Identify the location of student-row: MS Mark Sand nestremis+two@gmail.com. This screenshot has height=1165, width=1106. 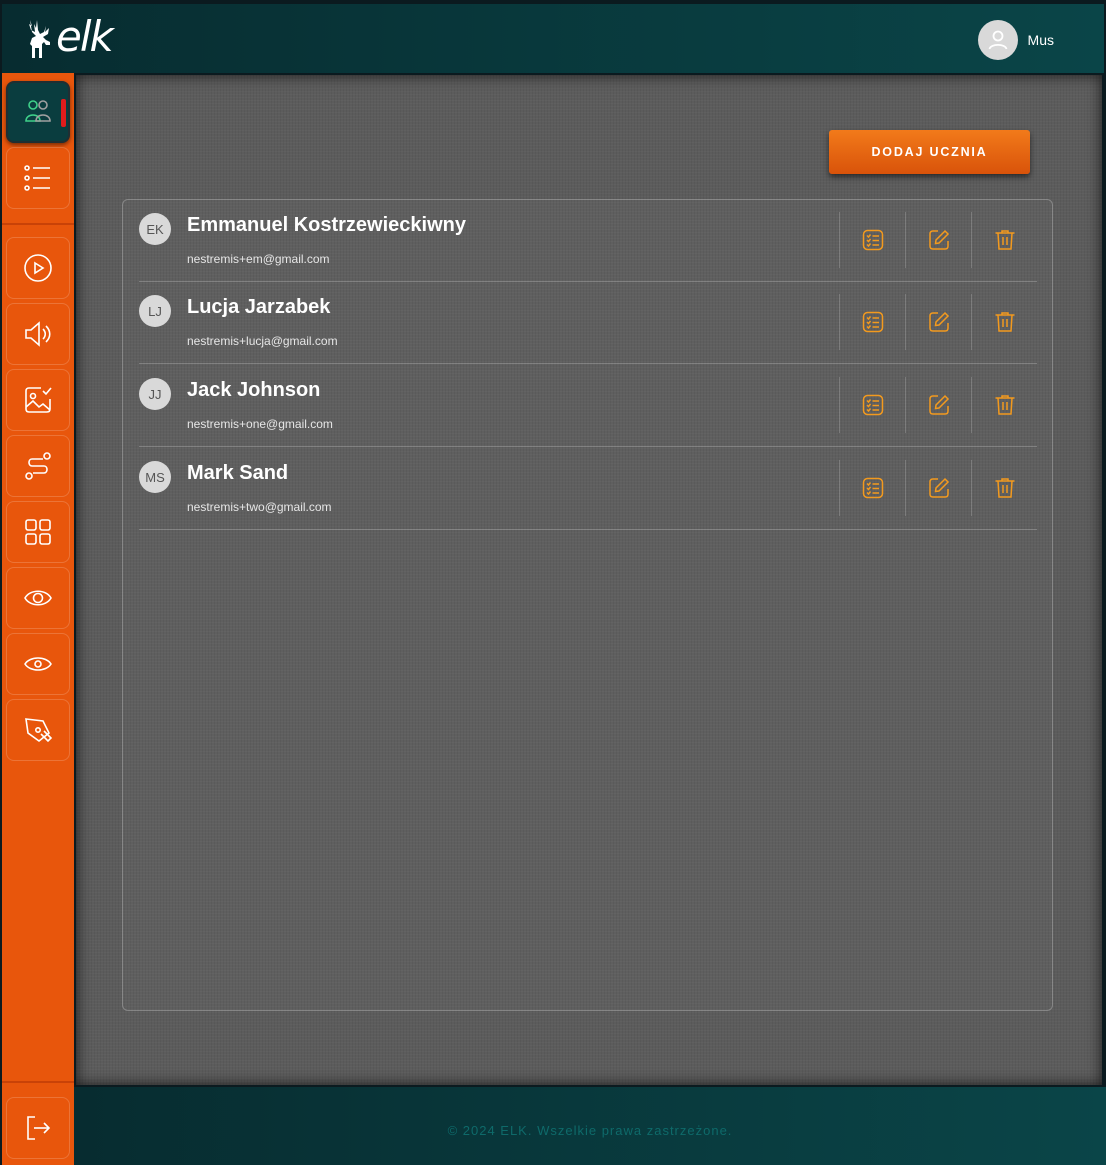
(588, 489).